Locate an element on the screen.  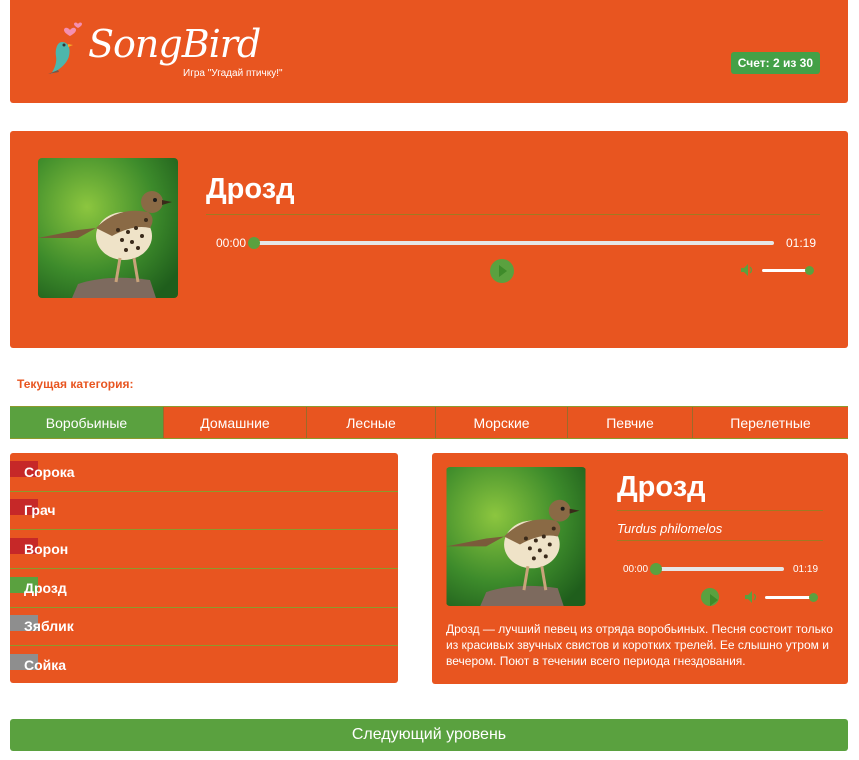
bird-latin-name: Turdus philomelos is located at coordinates (670, 528).